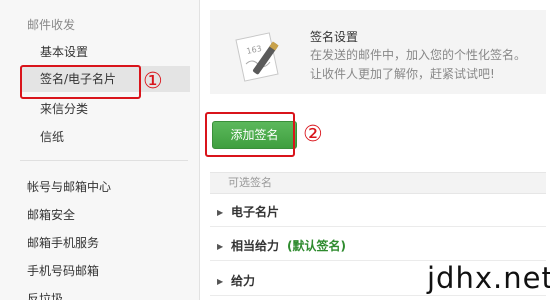 The image size is (550, 300). Describe the element at coordinates (51, 214) in the screenshot. I see `sidebar-item-mailbox-security: 邮箱安全` at that location.